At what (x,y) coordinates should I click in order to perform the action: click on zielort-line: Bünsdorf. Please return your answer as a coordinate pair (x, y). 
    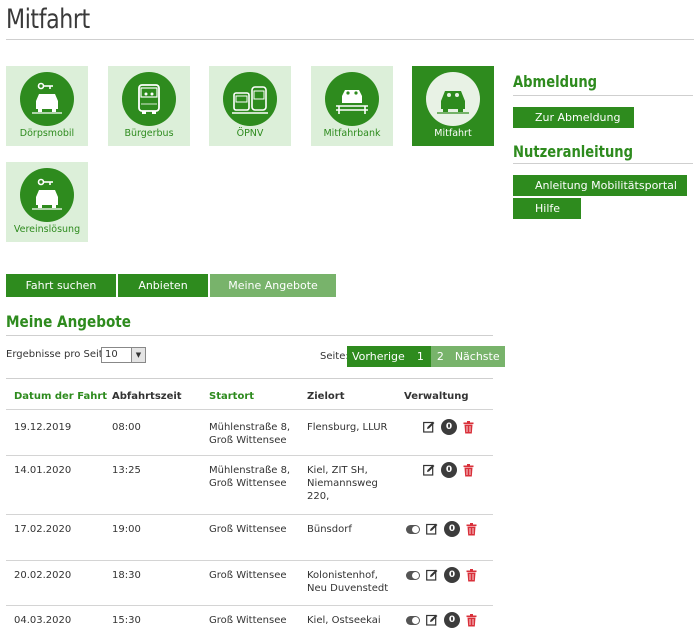
    Looking at the image, I should click on (329, 529).